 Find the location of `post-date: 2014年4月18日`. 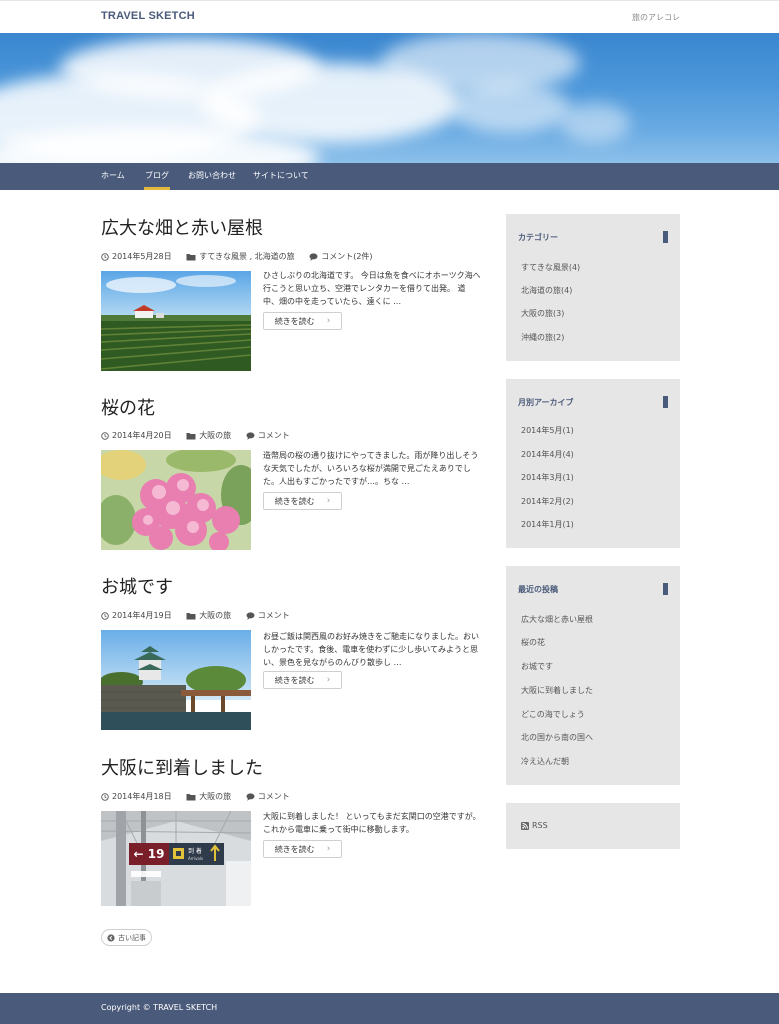

post-date: 2014年4月18日 is located at coordinates (142, 796).